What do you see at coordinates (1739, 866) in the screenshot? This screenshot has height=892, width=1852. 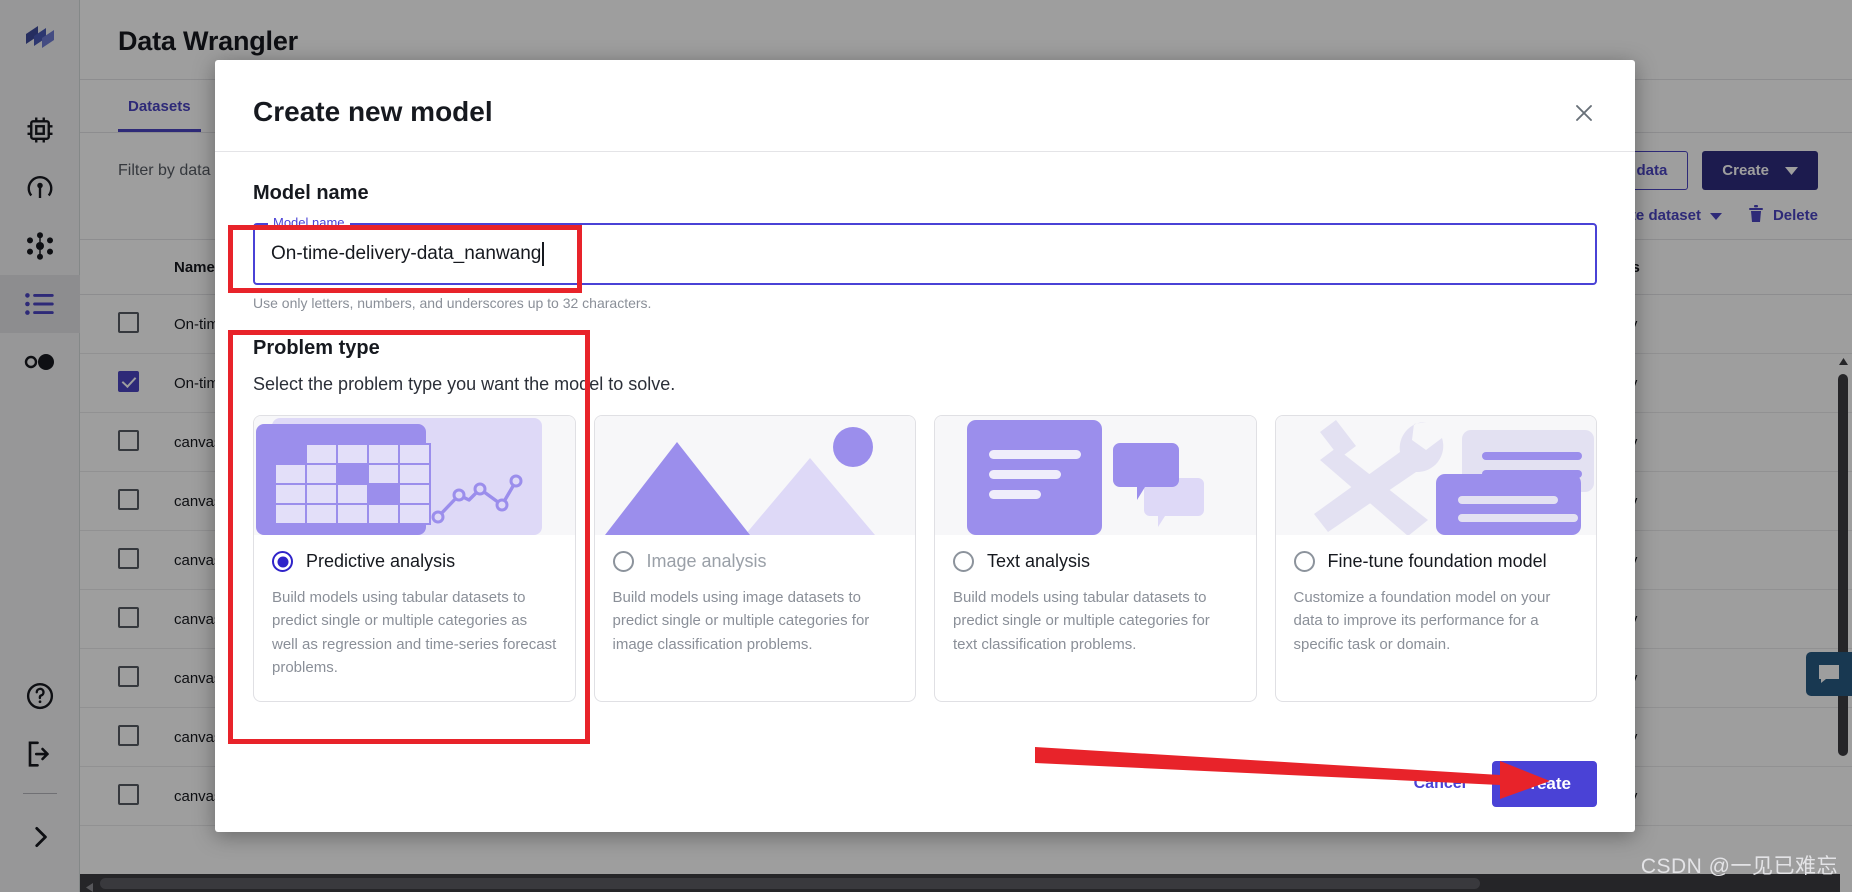 I see `watermark: CSDN @一见已难忘` at bounding box center [1739, 866].